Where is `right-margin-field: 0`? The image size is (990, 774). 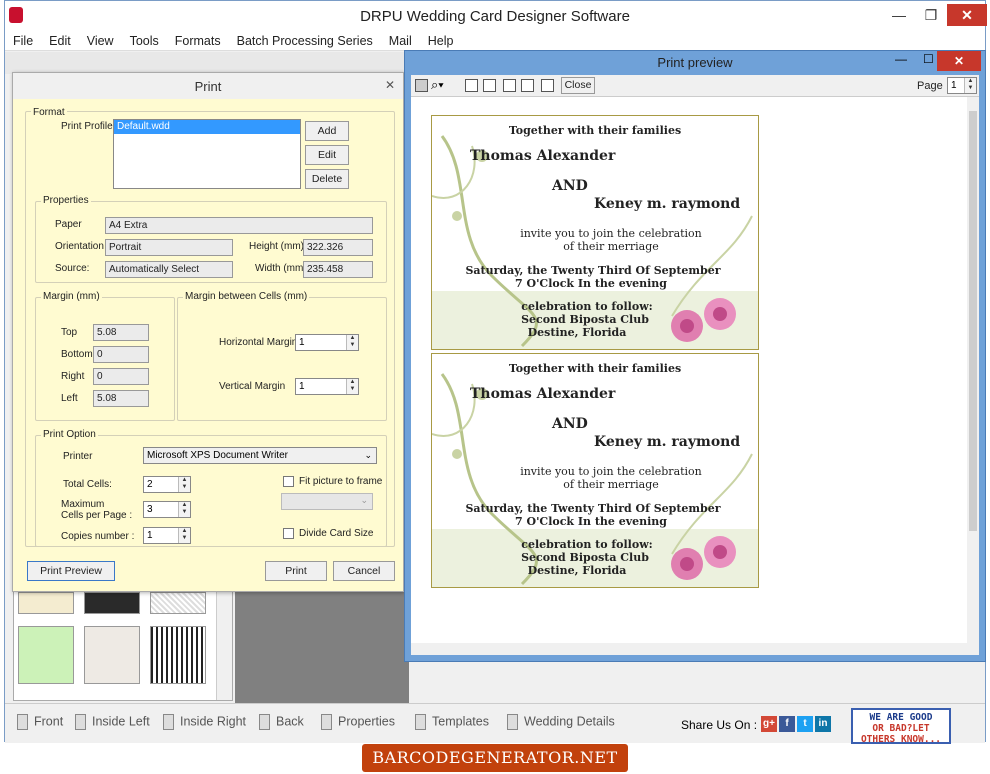
right-margin-field: 0 is located at coordinates (121, 376).